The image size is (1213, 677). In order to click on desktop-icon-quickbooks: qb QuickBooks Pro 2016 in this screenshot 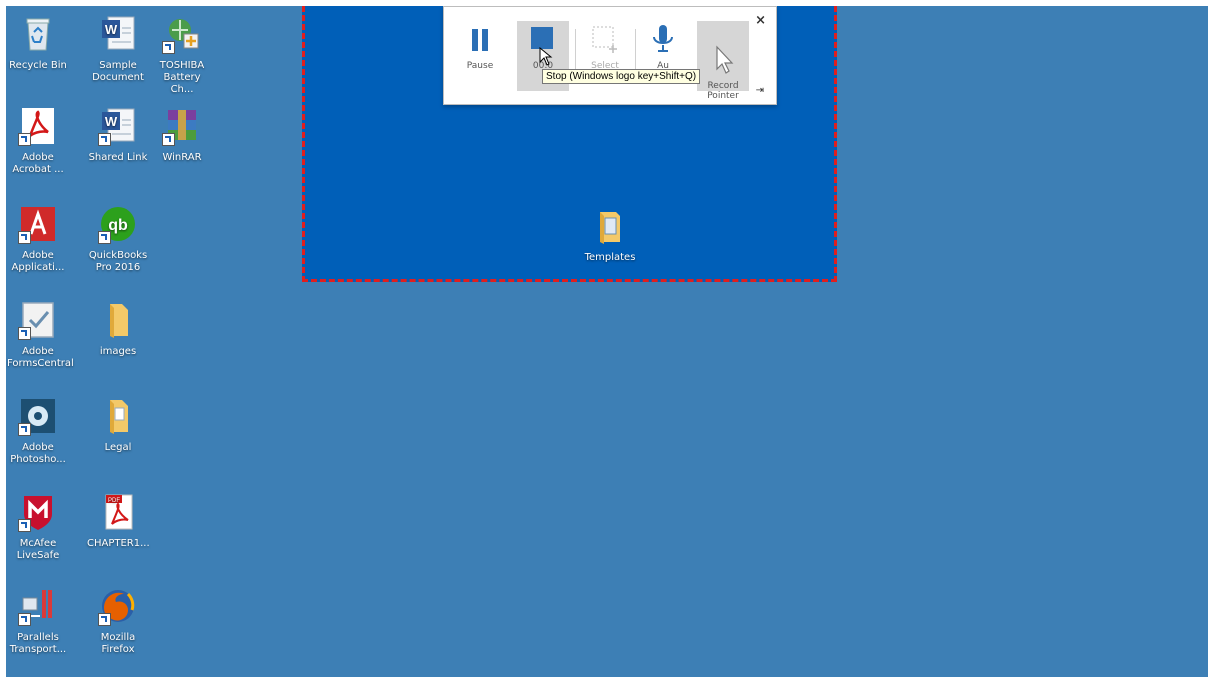, I will do `click(118, 239)`.